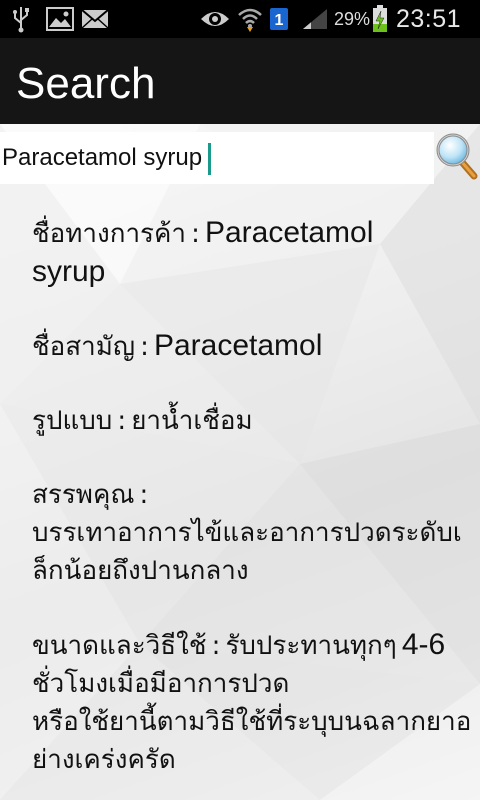 This screenshot has height=800, width=480. Describe the element at coordinates (352, 19) in the screenshot. I see `battery-percent: 29%` at that location.